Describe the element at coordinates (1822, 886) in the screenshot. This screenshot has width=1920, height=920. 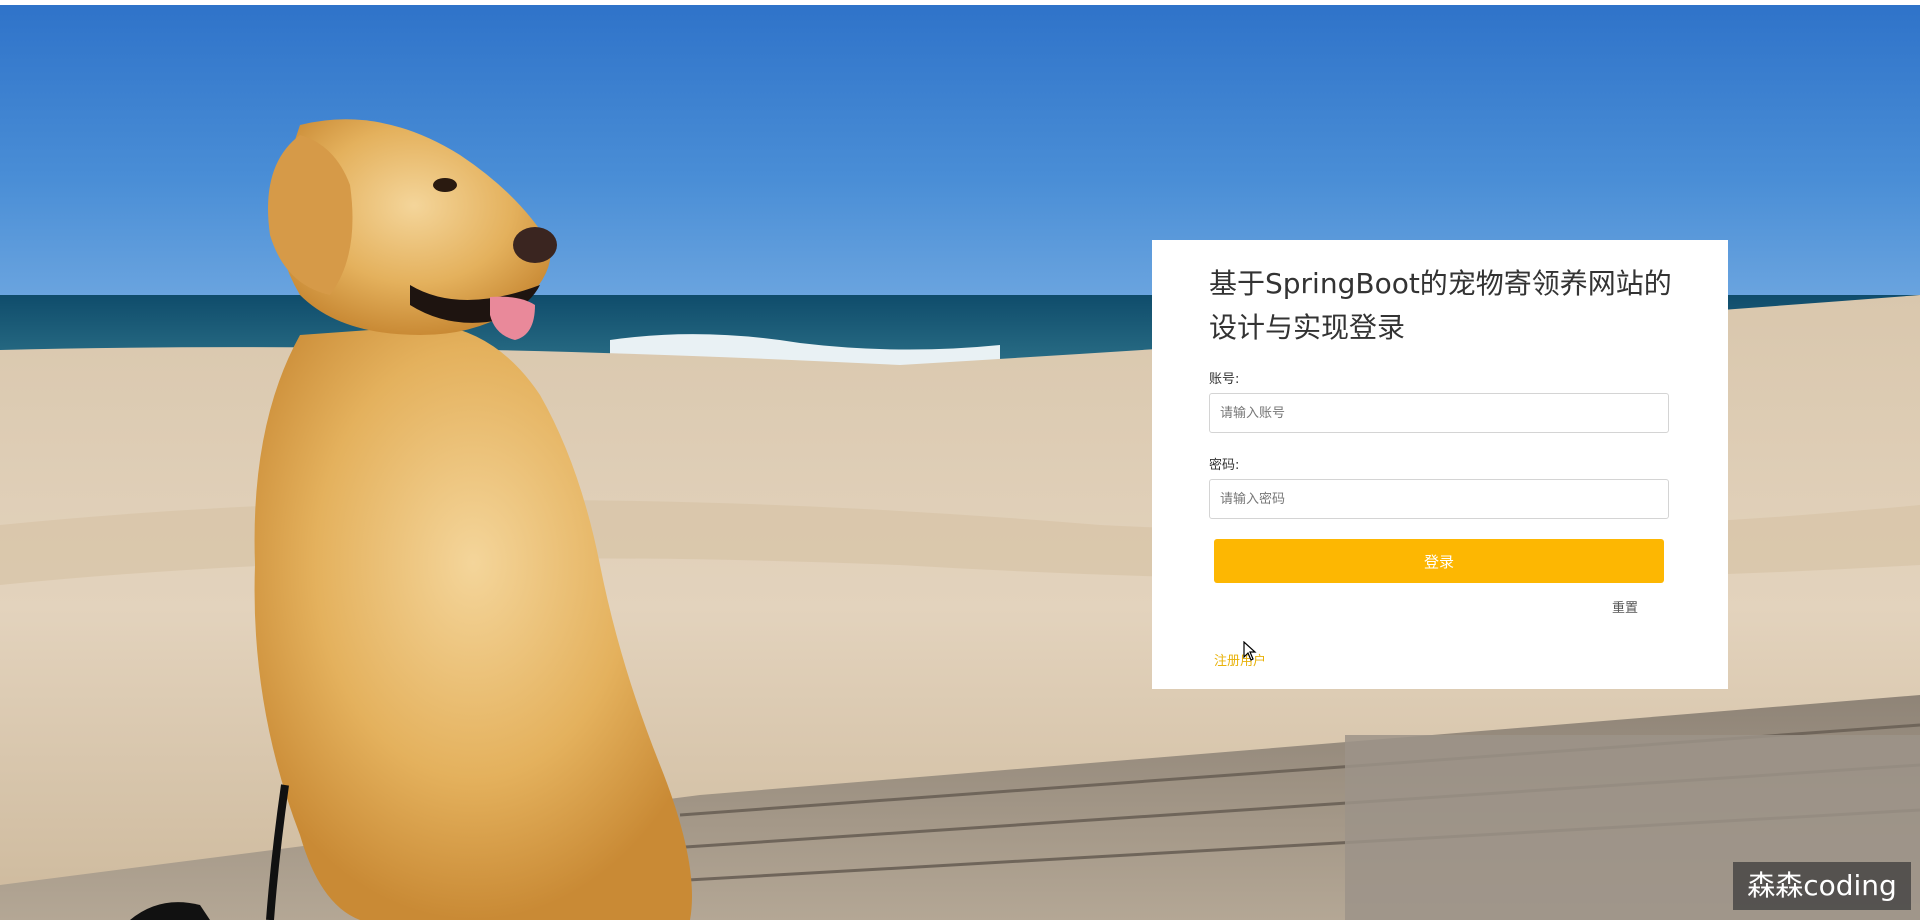
I see `watermark: 森森coding` at that location.